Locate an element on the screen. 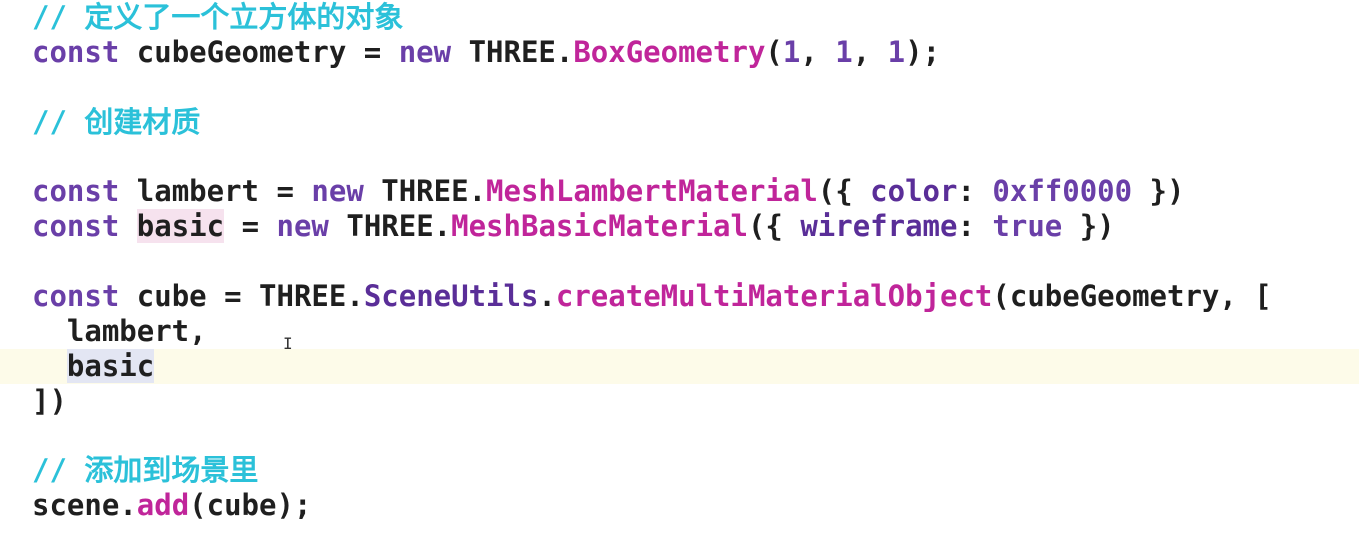  array-item-basic-highlighted: basic is located at coordinates (110, 366).